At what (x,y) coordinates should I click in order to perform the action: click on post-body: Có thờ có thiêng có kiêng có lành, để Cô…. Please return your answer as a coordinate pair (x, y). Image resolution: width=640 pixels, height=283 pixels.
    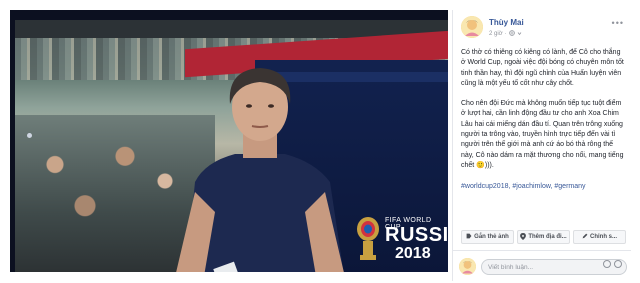
    Looking at the image, I should click on (543, 114).